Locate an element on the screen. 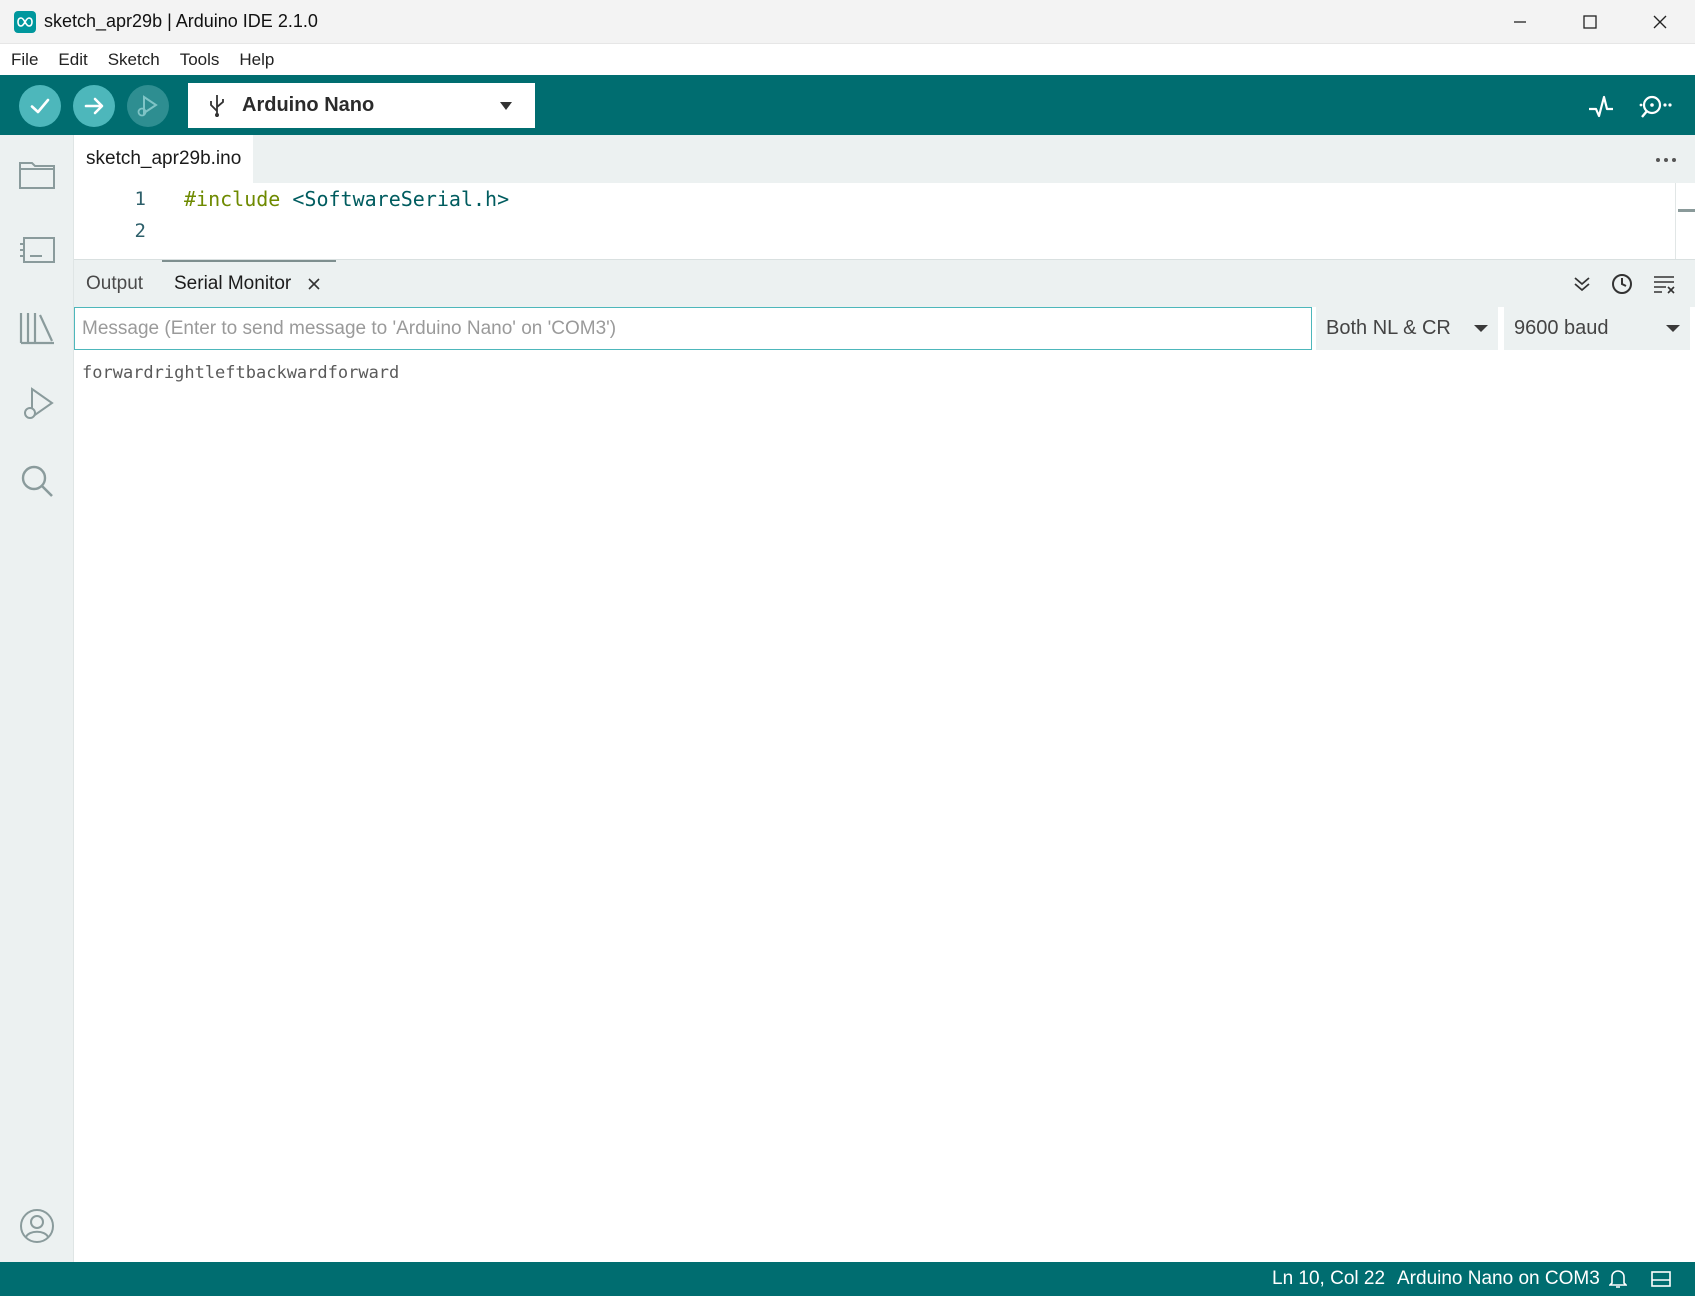 The image size is (1695, 1296). close-tab-button is located at coordinates (314, 284).